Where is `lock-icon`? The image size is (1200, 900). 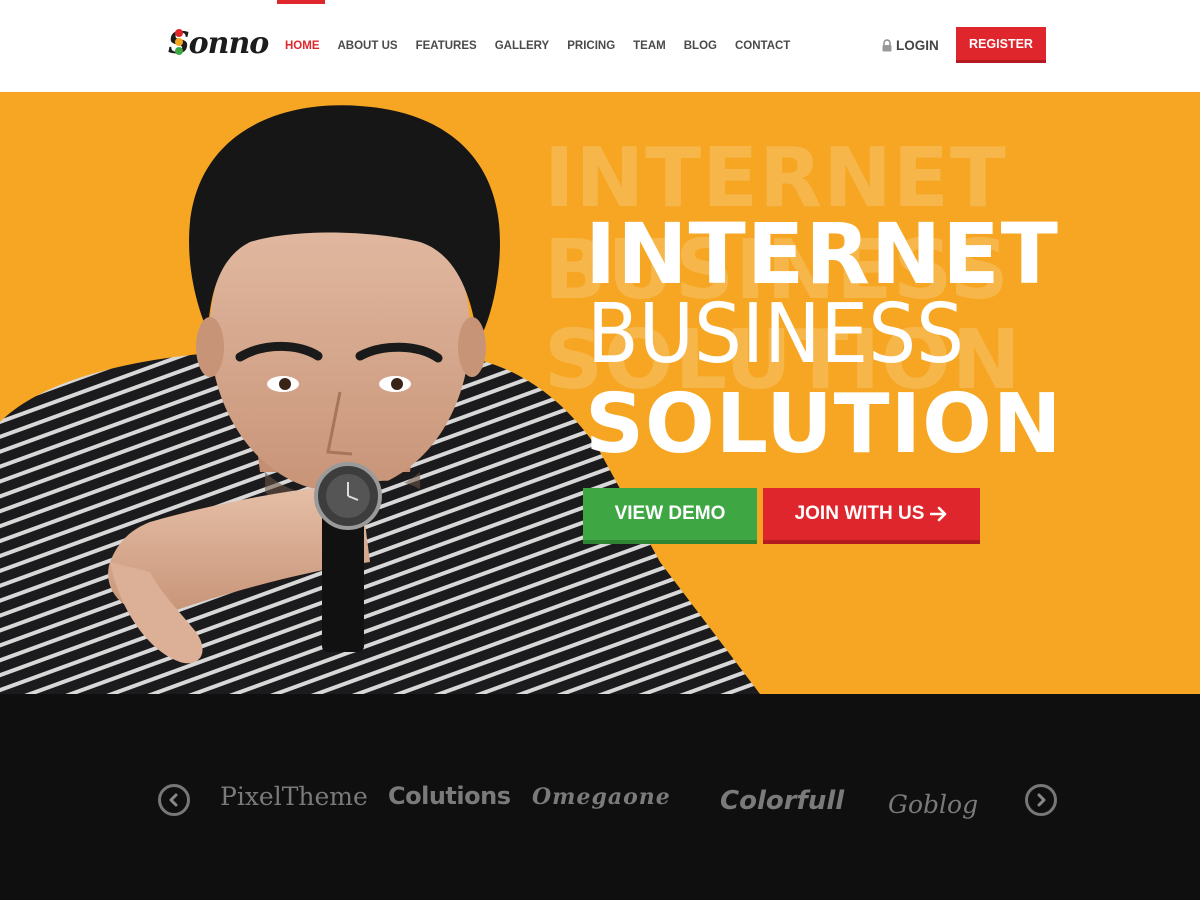 lock-icon is located at coordinates (887, 45).